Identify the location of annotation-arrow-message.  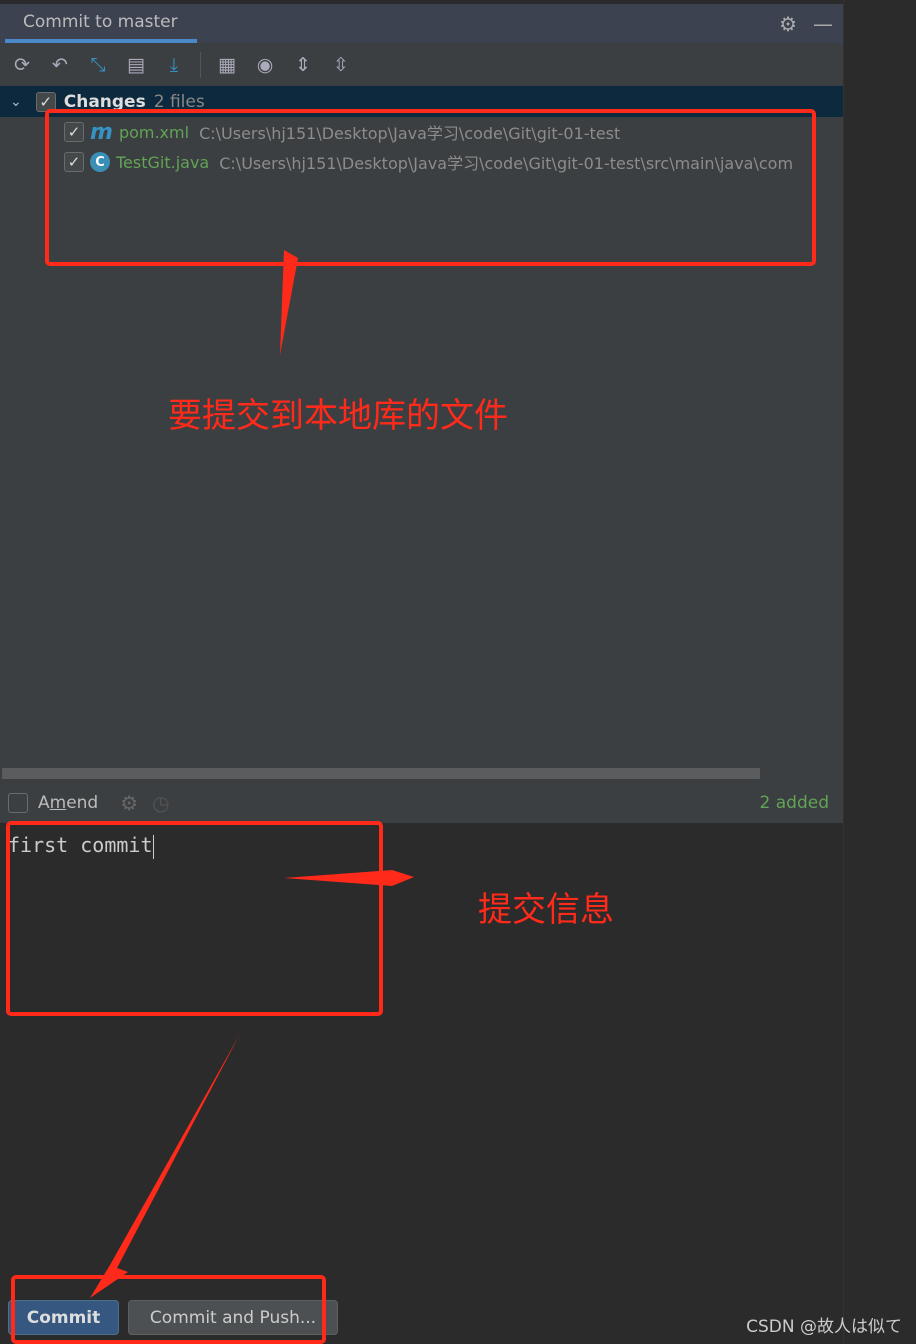
(349, 878).